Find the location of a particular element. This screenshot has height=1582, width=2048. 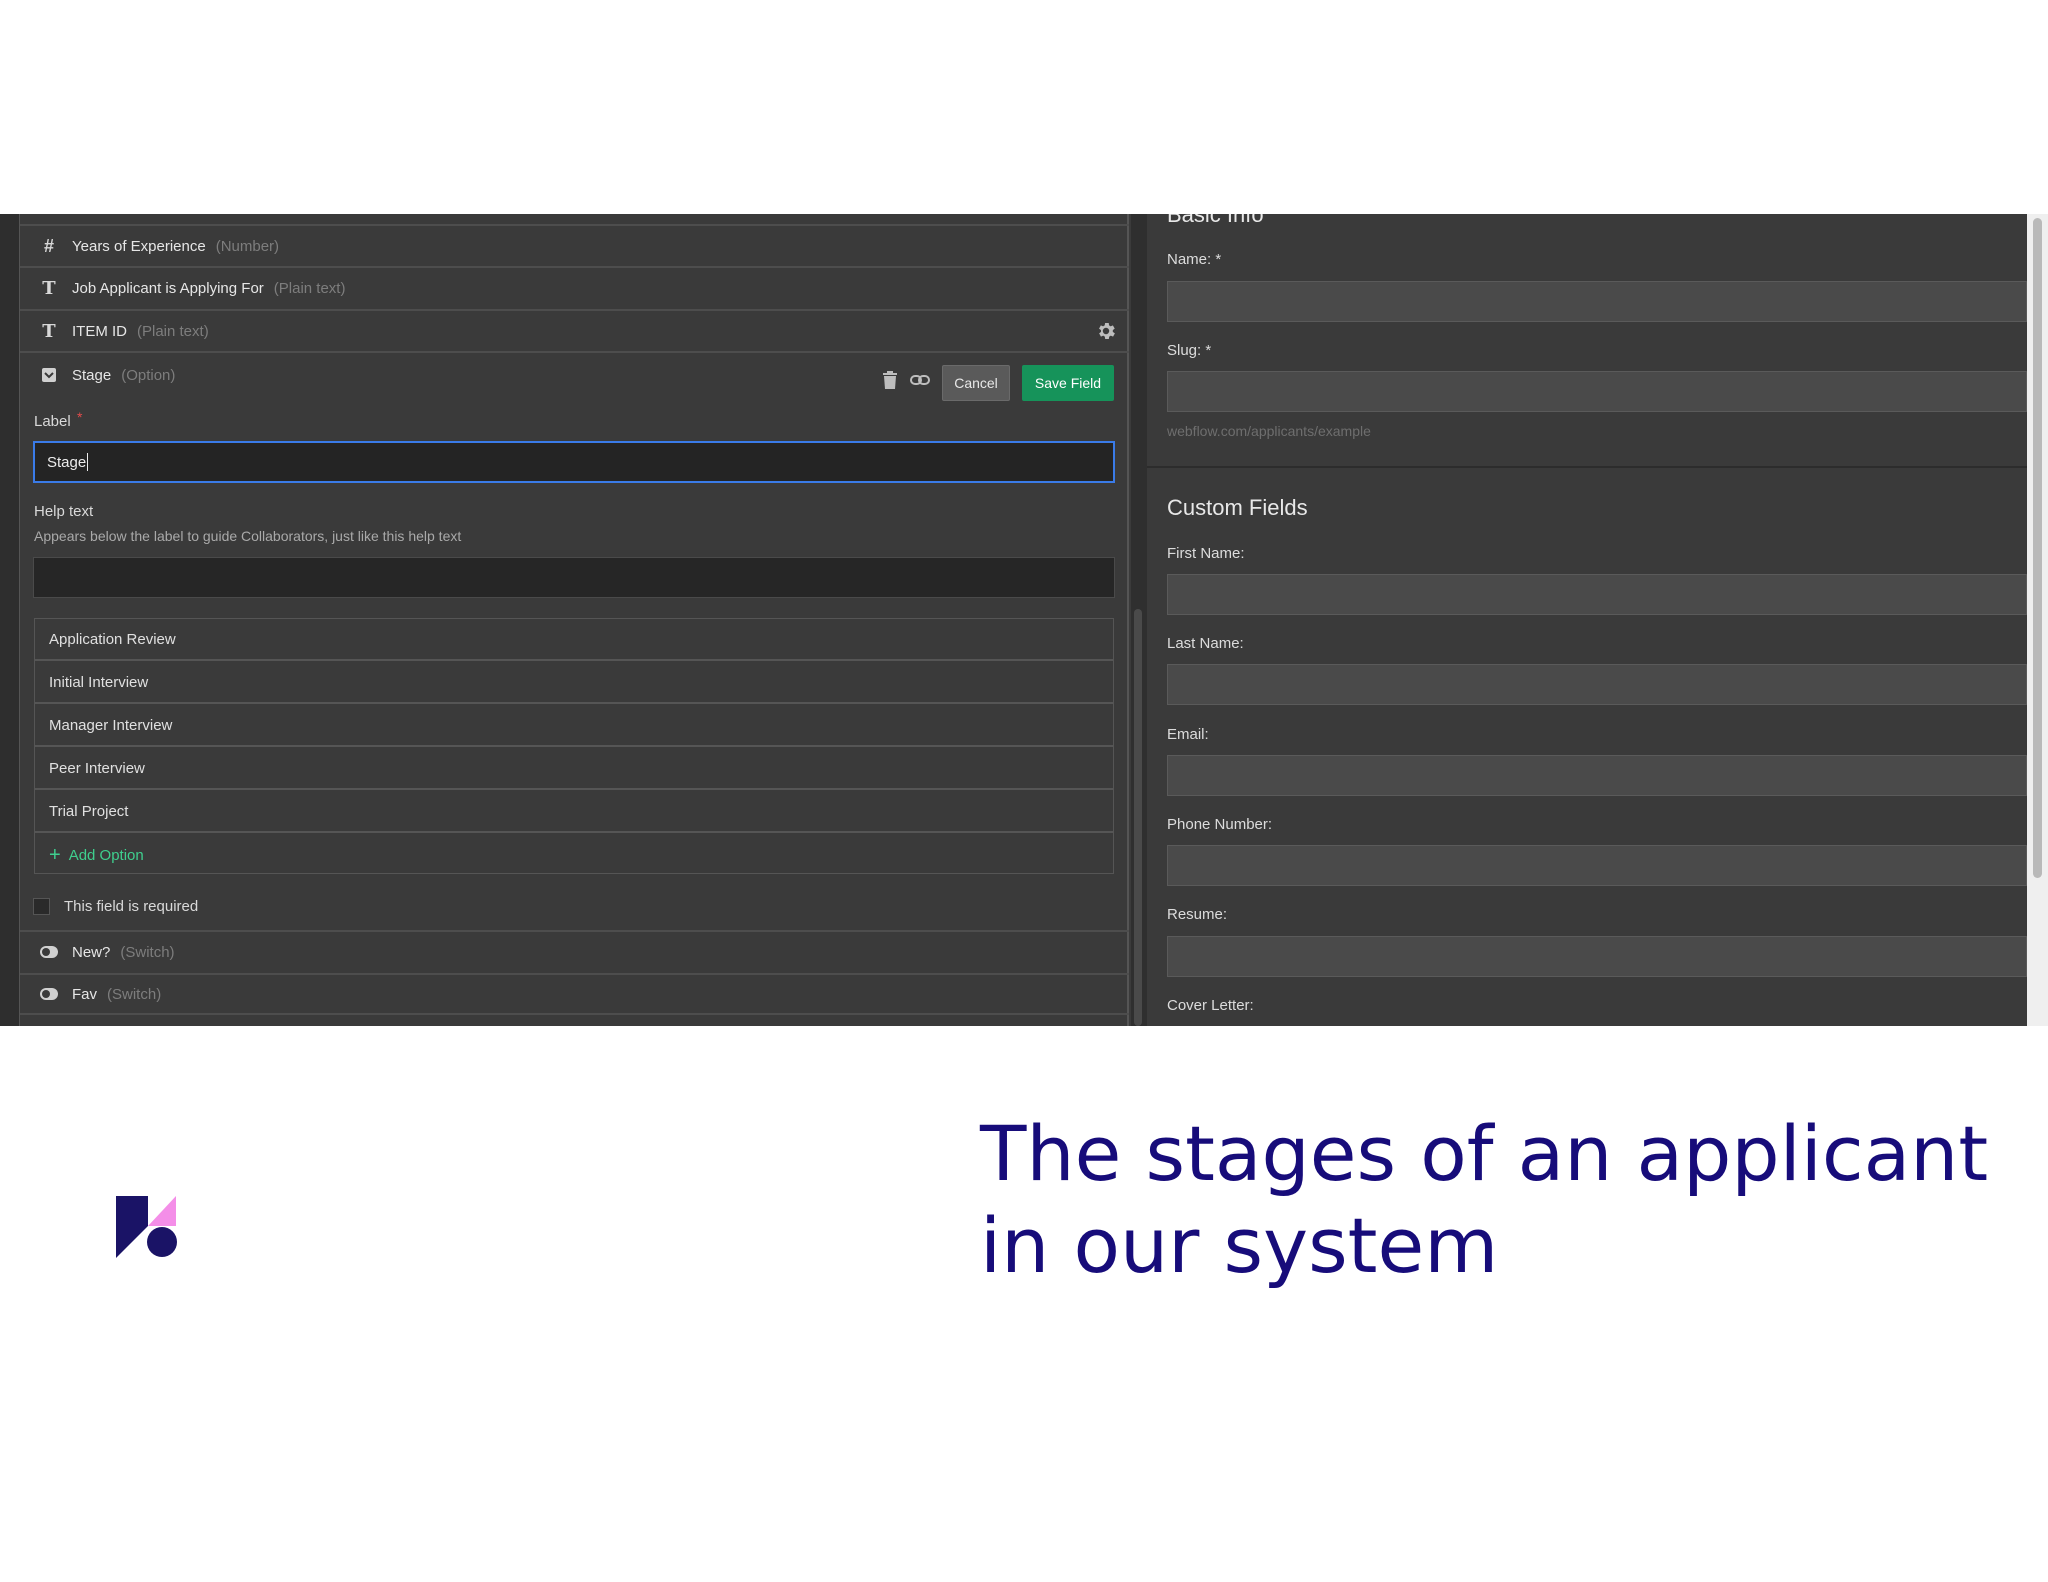

help-text-caption: Help text is located at coordinates (64, 511).